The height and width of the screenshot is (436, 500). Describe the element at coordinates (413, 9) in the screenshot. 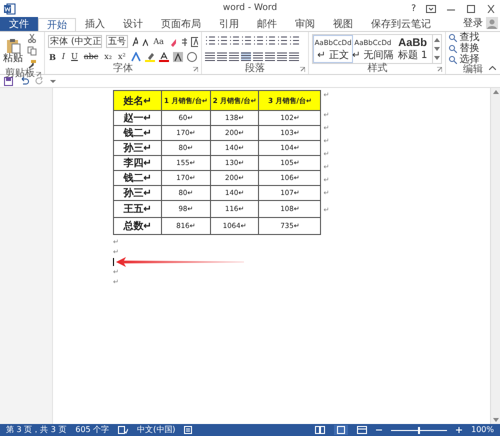

I see `help-button: ?` at that location.